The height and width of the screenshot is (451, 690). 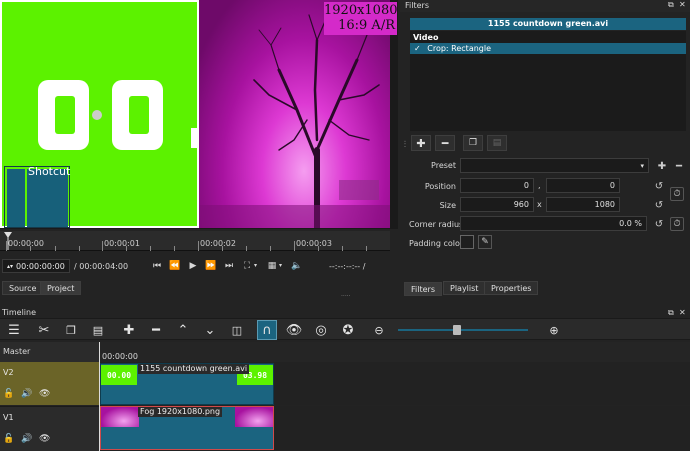 I want to click on volume-mute-icon: 🔈, so click(x=297, y=266).